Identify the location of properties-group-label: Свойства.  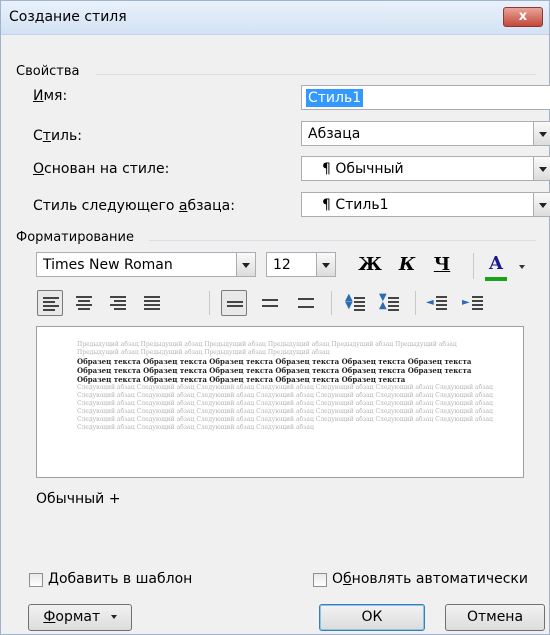
(48, 71).